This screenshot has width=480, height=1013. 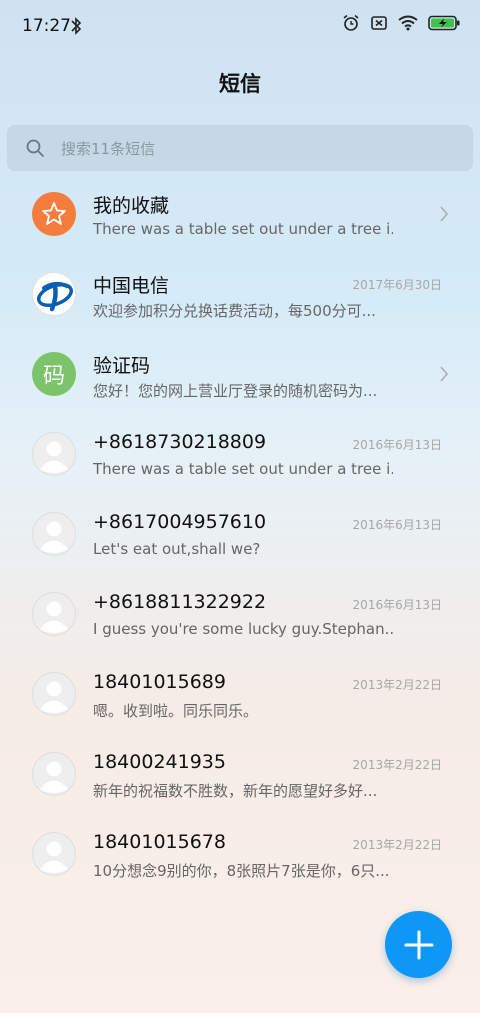 I want to click on sim-off-icon, so click(x=379, y=23).